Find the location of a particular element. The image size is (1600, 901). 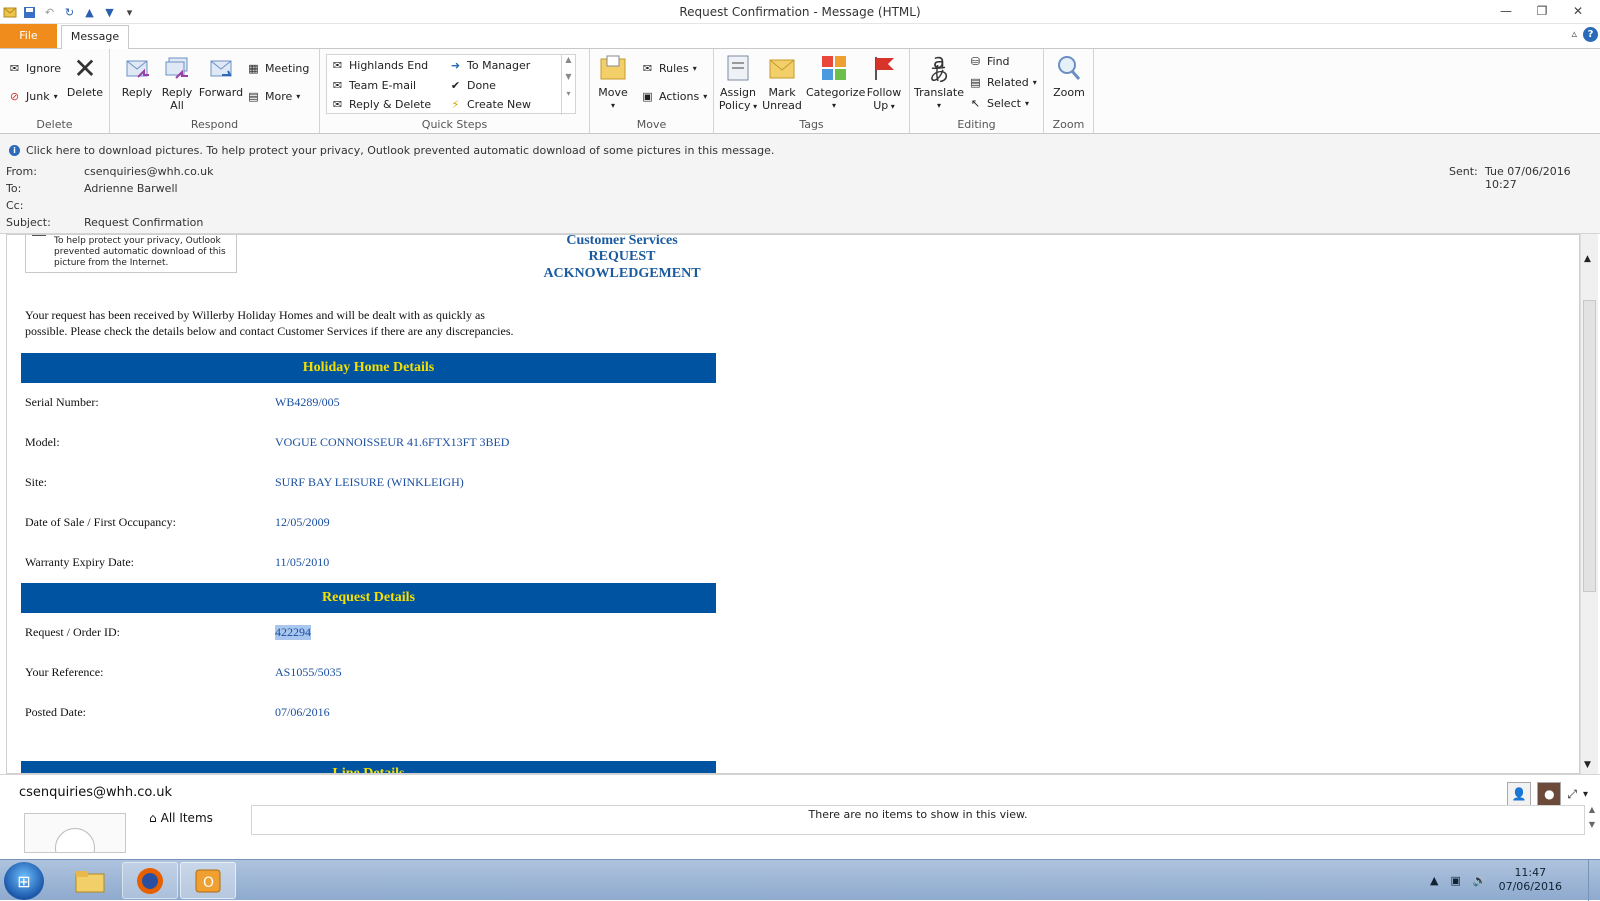

request-value: 07/06/2016 is located at coordinates (302, 712).